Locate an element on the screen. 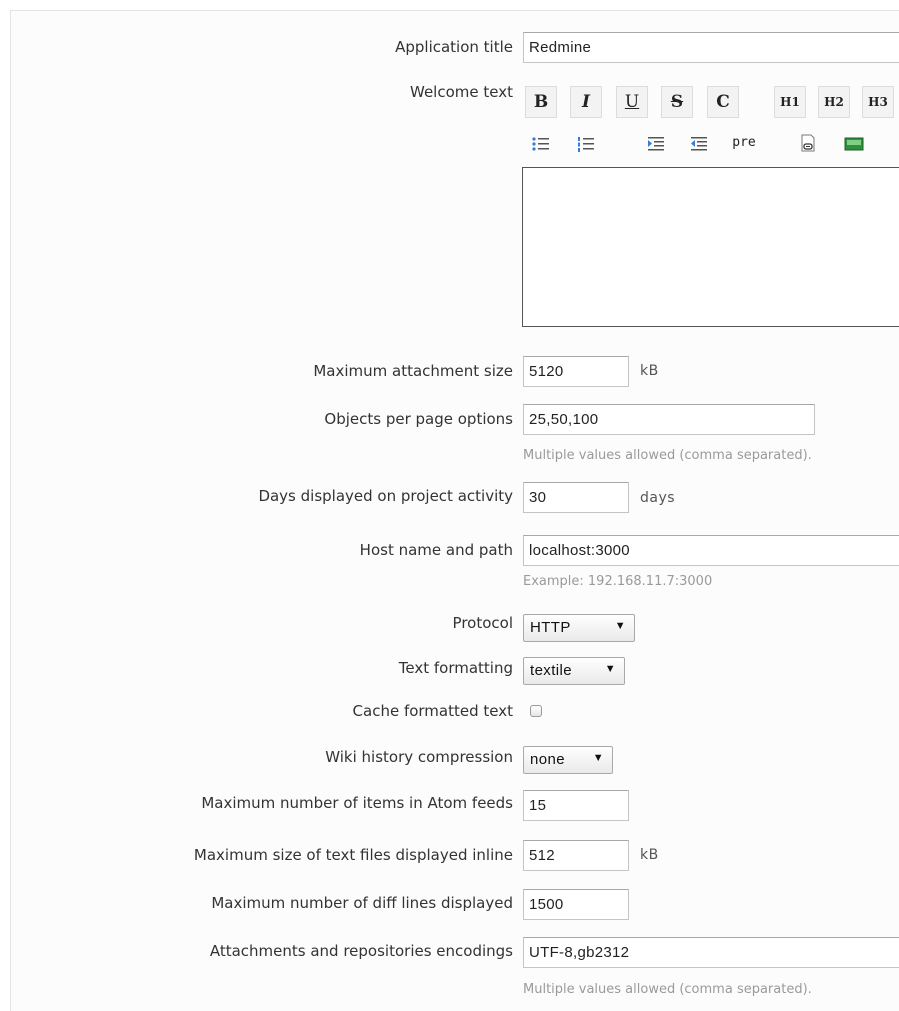  repo-encodings-input: UTF-8,gb2312 is located at coordinates (711, 952).